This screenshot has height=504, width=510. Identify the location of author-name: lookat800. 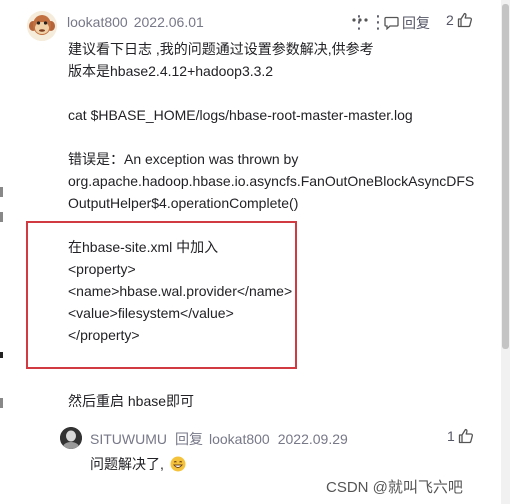
(97, 22).